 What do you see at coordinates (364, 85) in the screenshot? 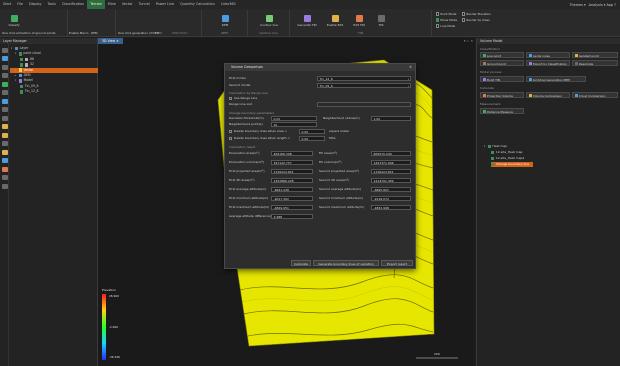
I see `second-model-select: Tin_09_6 ▾` at bounding box center [364, 85].